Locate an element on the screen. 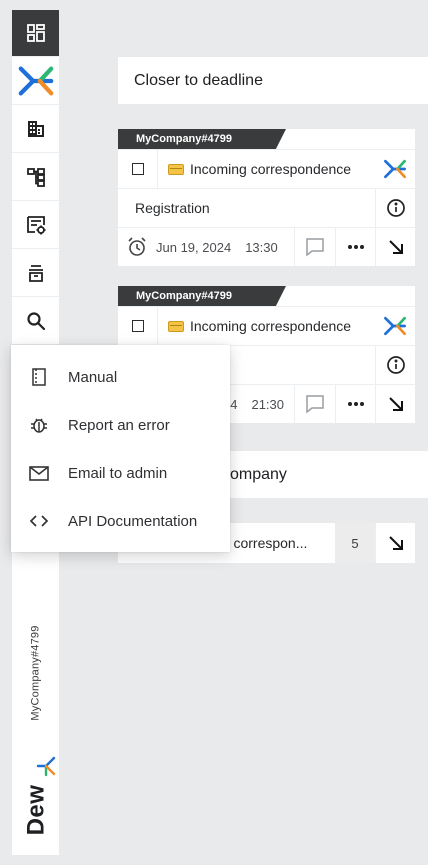  due-date: Jun 19, 2024 is located at coordinates (194, 247).